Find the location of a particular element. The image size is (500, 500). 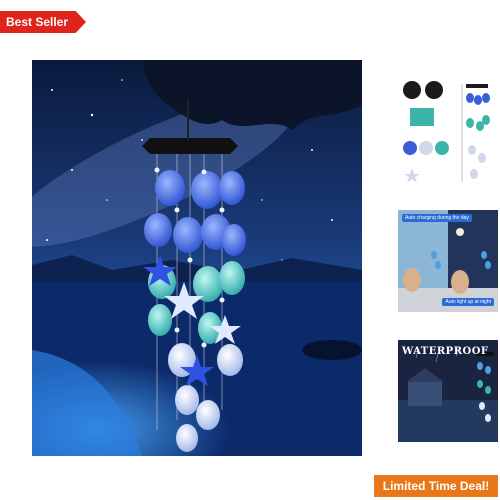

dimensions-diagram is located at coordinates (446, 132).